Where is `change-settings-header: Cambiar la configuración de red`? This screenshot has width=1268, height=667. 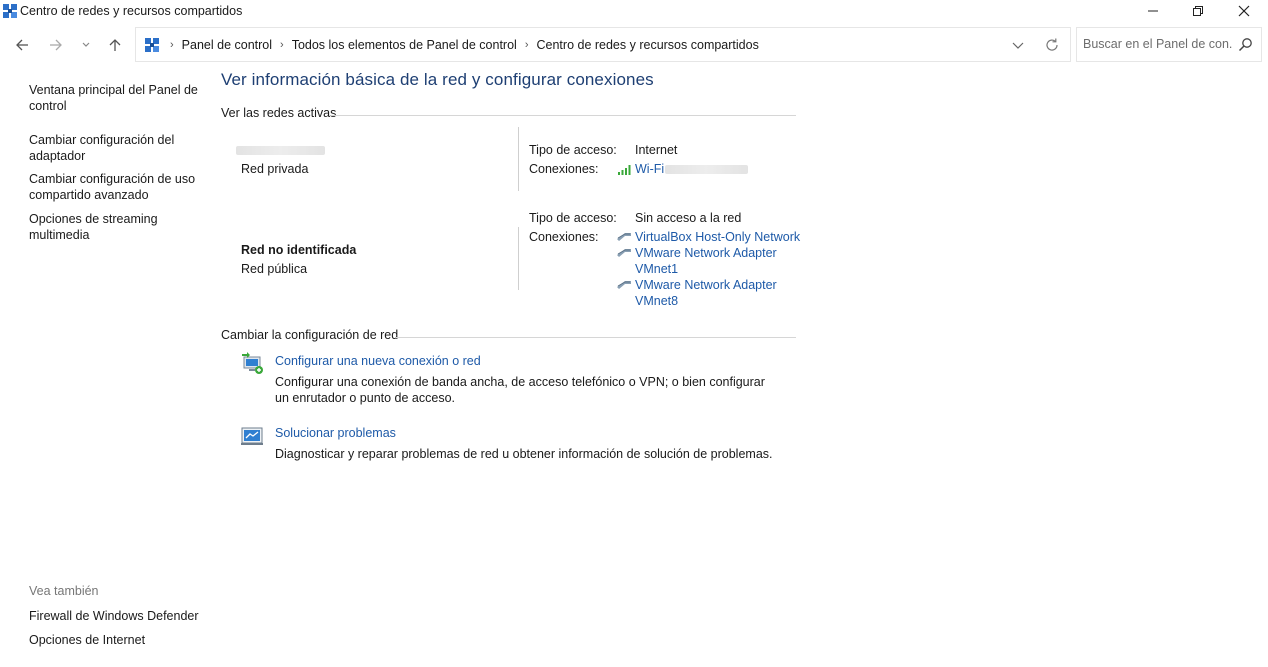
change-settings-header: Cambiar la configuración de red is located at coordinates (309, 335).